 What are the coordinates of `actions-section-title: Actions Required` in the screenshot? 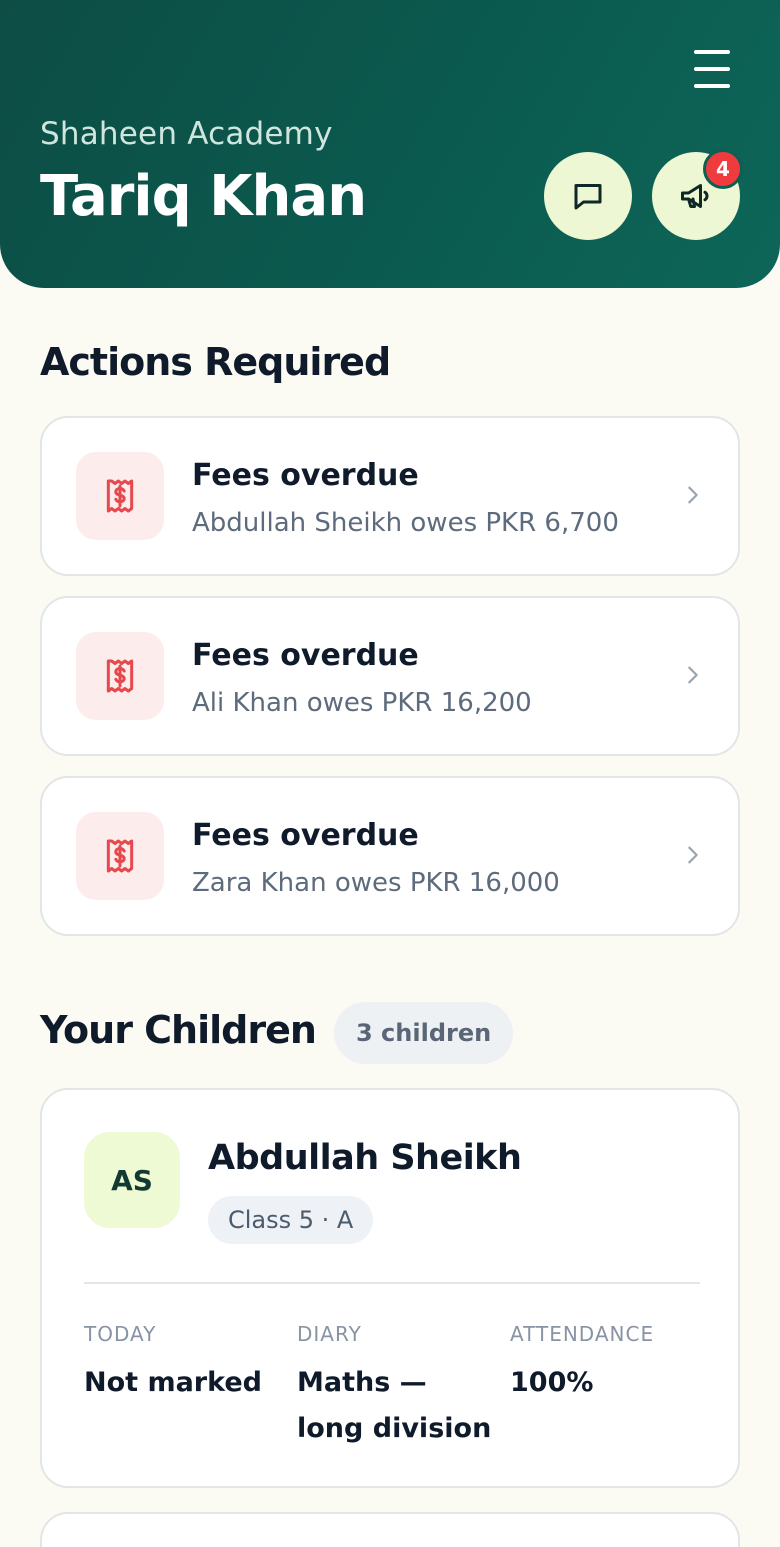 It's located at (215, 362).